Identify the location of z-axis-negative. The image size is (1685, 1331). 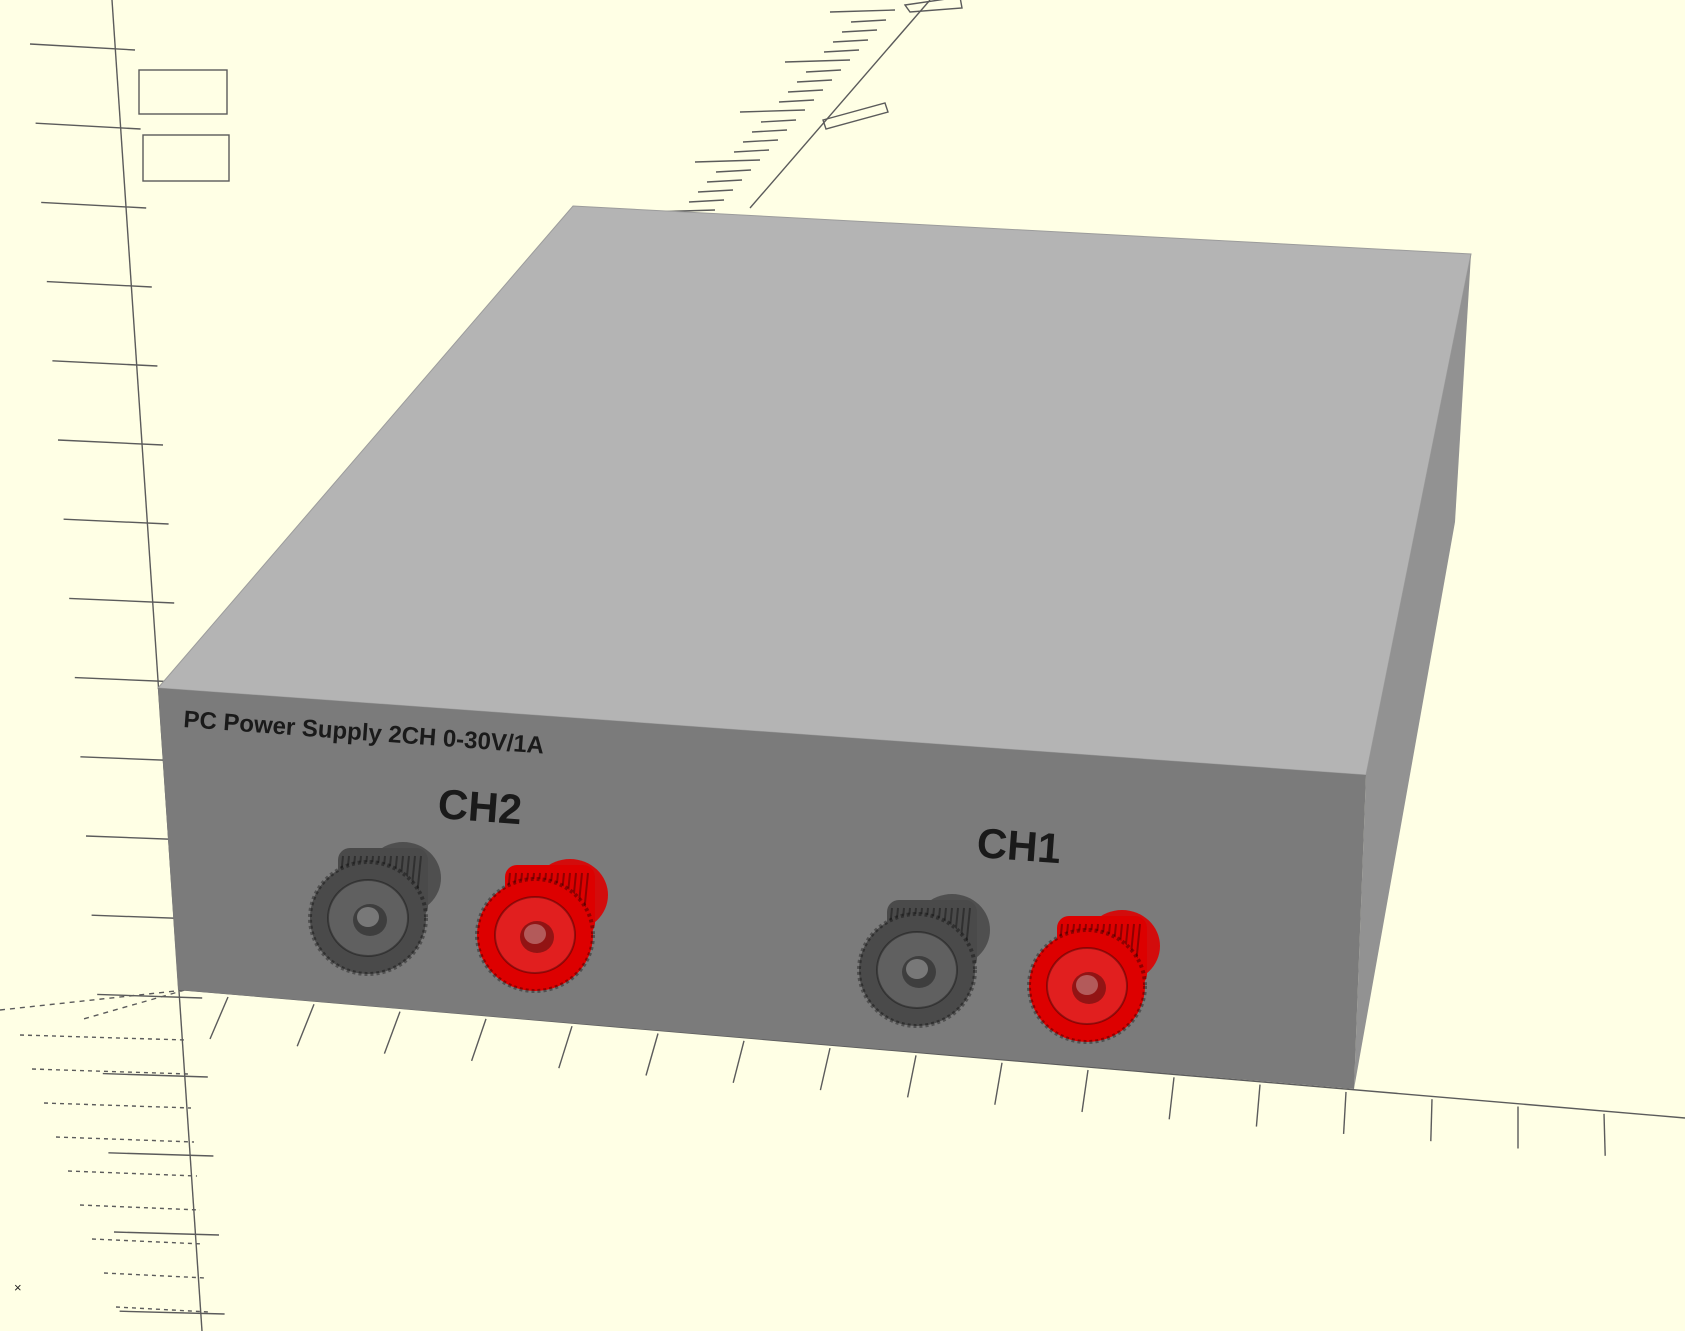
(132, 1005).